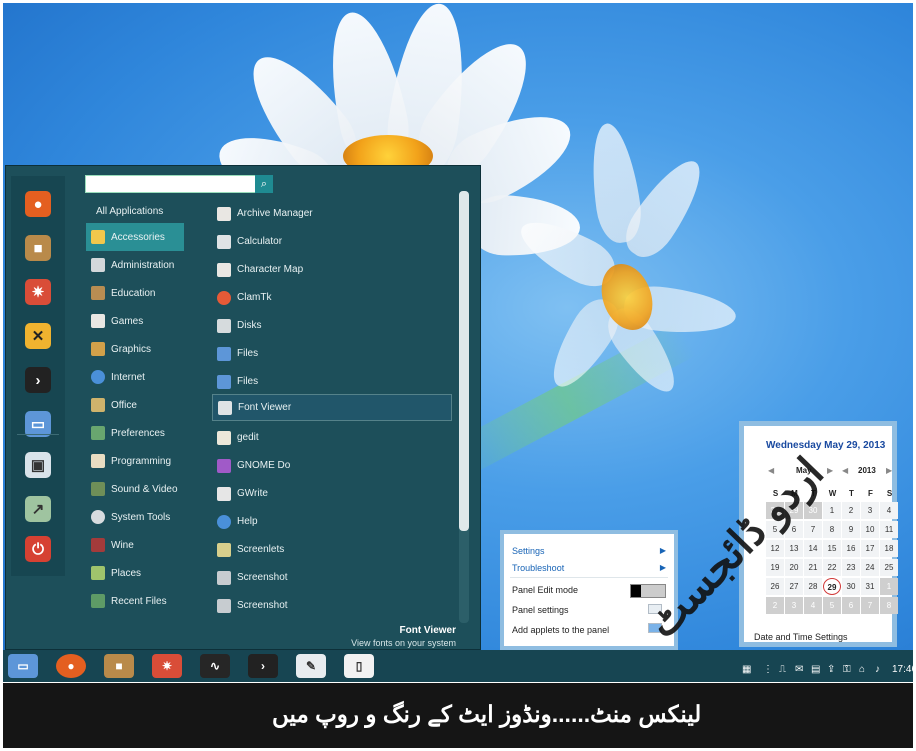  I want to click on firefox-icon: ●, so click(38, 204).